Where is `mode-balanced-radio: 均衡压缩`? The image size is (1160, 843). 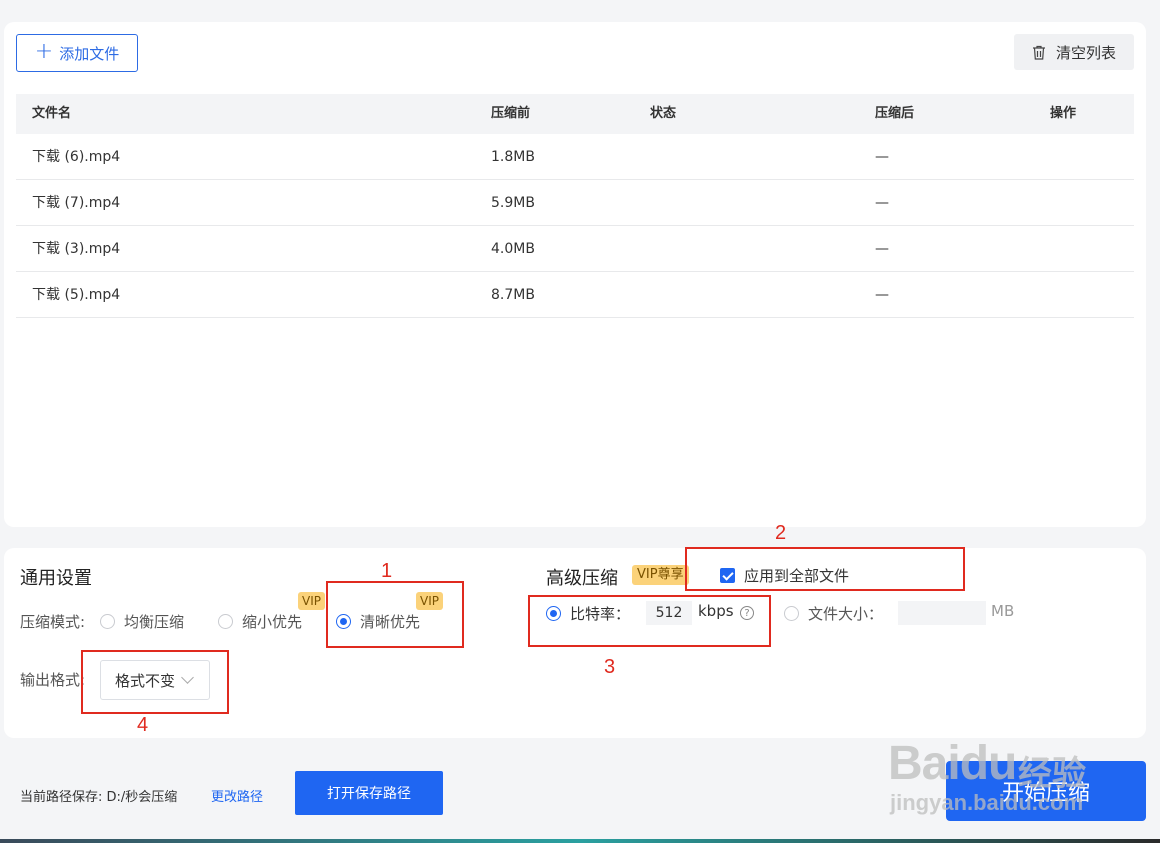
mode-balanced-radio: 均衡压缩 is located at coordinates (142, 621).